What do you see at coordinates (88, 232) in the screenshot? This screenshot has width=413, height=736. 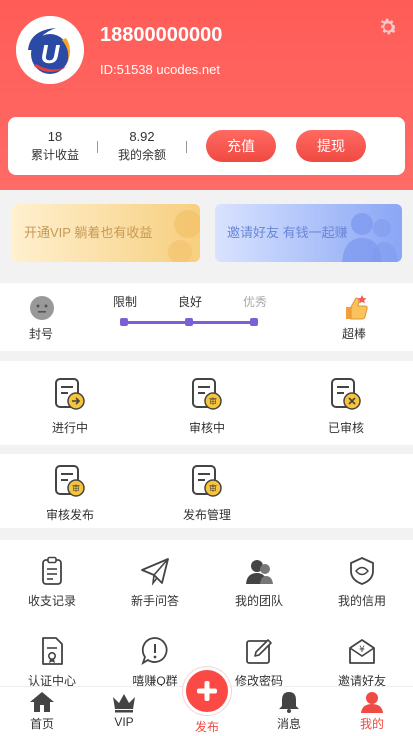 I see `vip-banner-text: 开通VIP 躺着也有收益` at bounding box center [88, 232].